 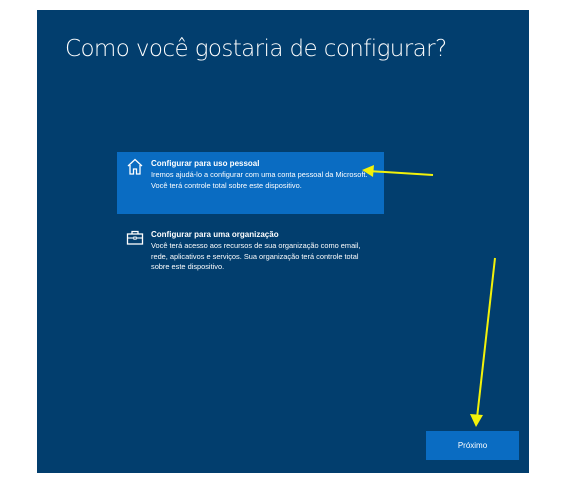 What do you see at coordinates (472, 445) in the screenshot?
I see `next-button: Próximo` at bounding box center [472, 445].